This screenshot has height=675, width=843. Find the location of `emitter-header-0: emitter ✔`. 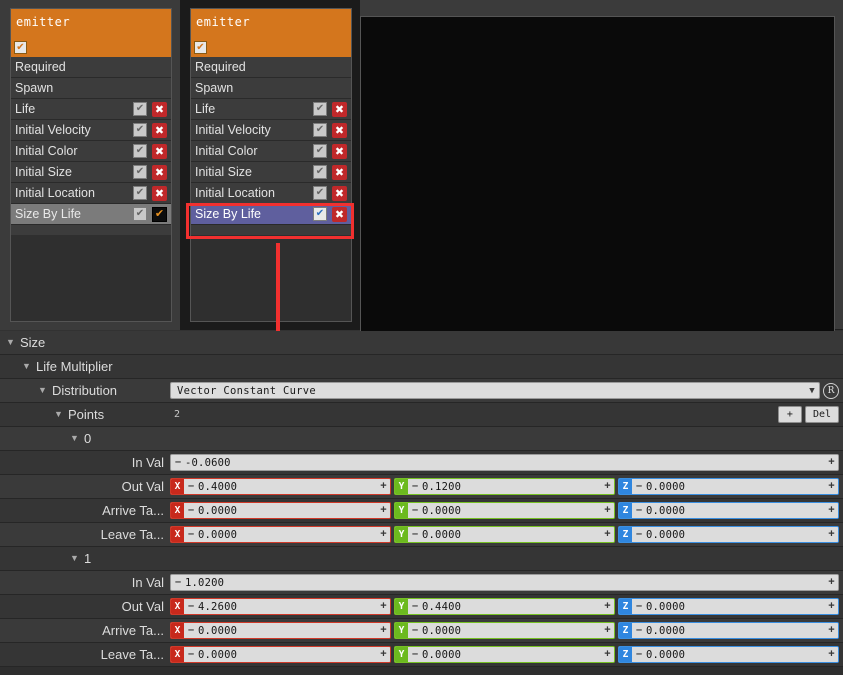

emitter-header-0: emitter ✔ is located at coordinates (91, 33).